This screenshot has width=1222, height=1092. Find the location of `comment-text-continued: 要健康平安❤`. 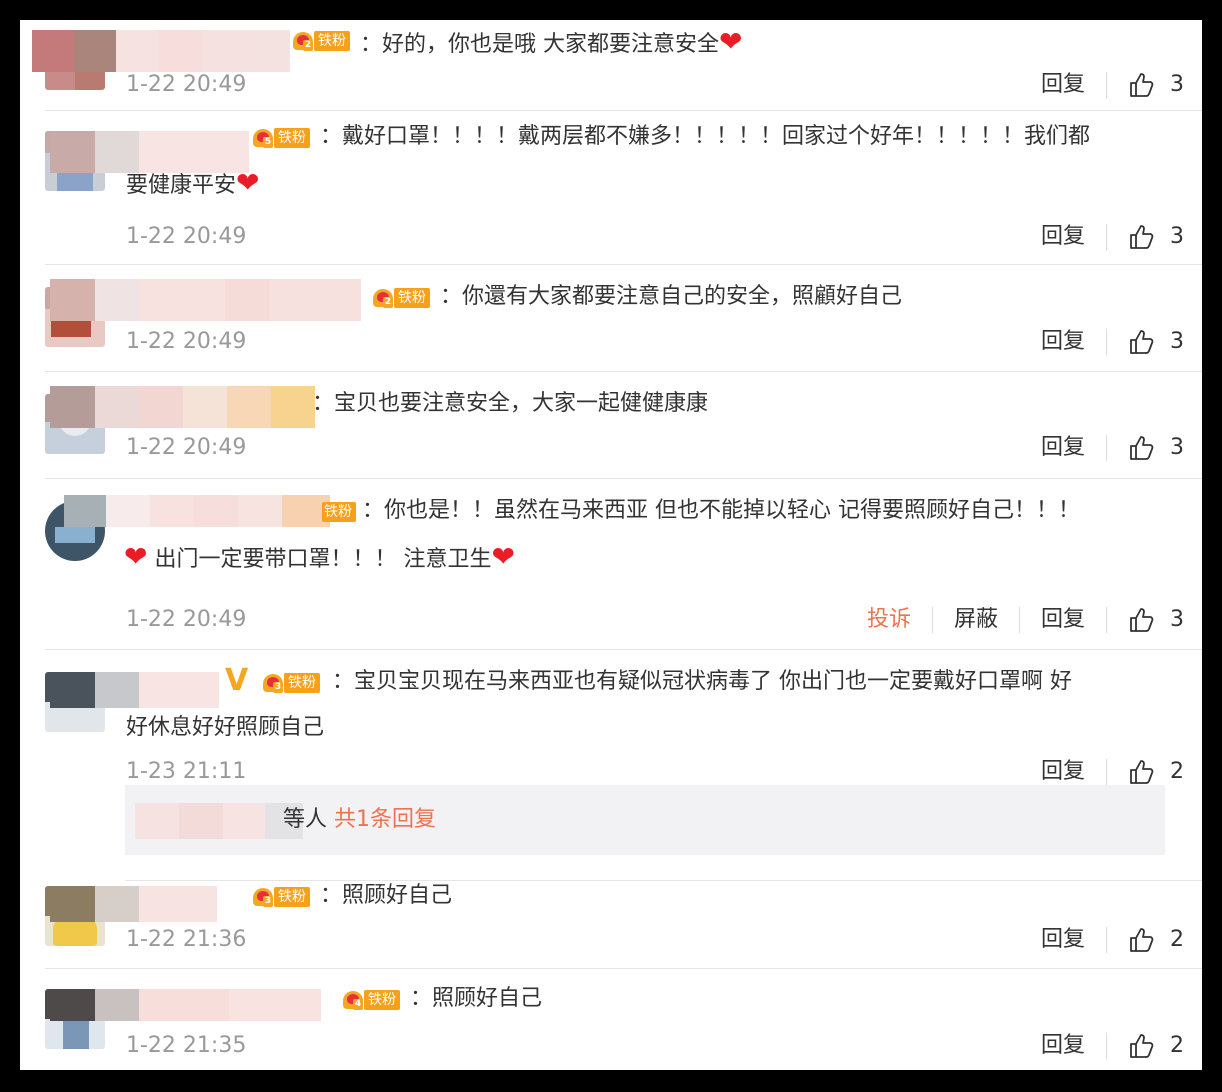

comment-text-continued: 要健康平安❤ is located at coordinates (192, 184).